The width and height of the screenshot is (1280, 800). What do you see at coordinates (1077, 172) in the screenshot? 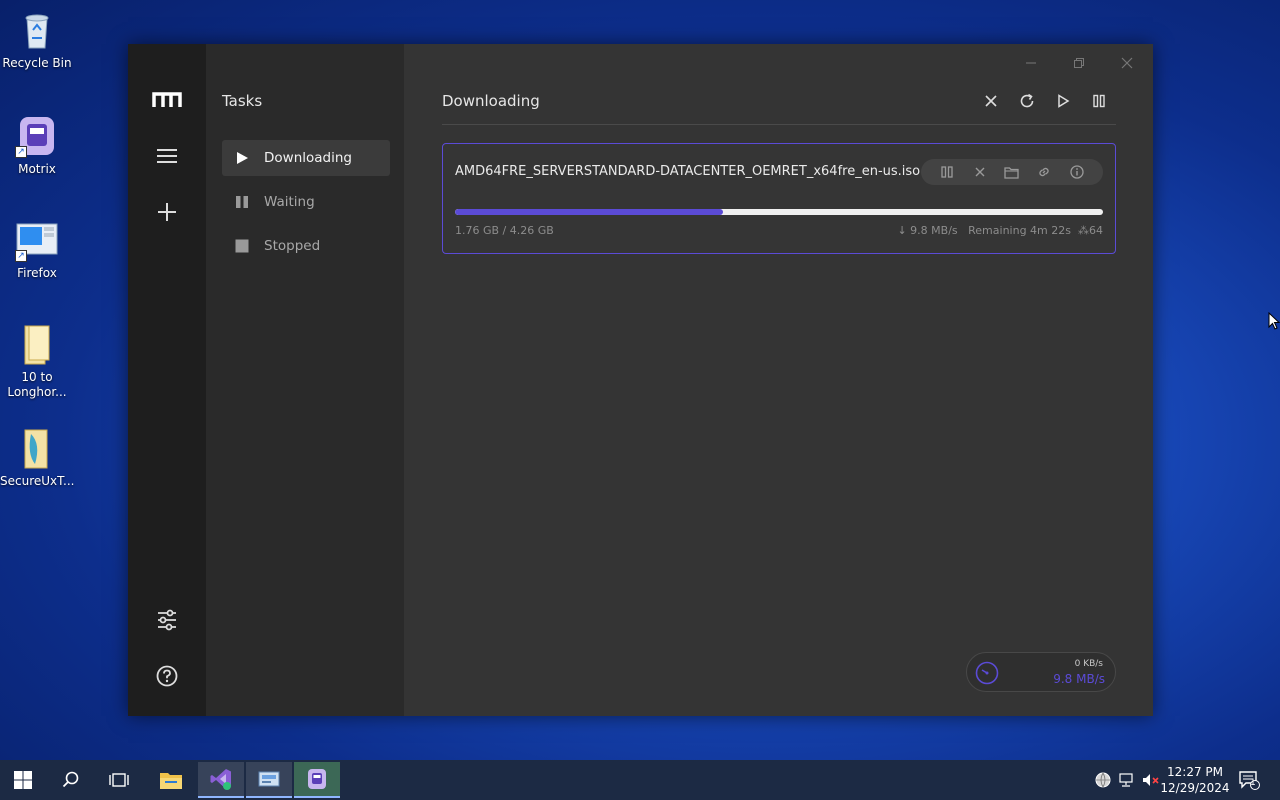
I see `info-icon` at bounding box center [1077, 172].